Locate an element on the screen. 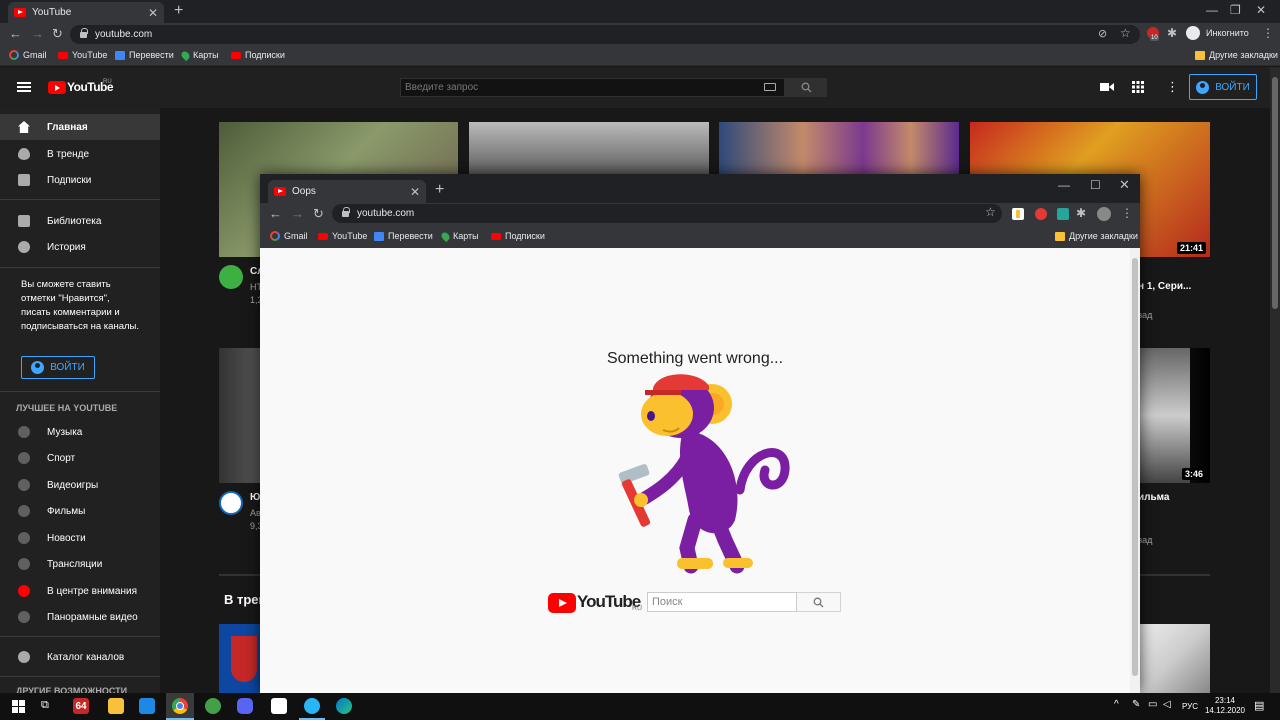 This screenshot has height=720, width=1280. header-signin-button: ВОЙТИ is located at coordinates (1223, 87).